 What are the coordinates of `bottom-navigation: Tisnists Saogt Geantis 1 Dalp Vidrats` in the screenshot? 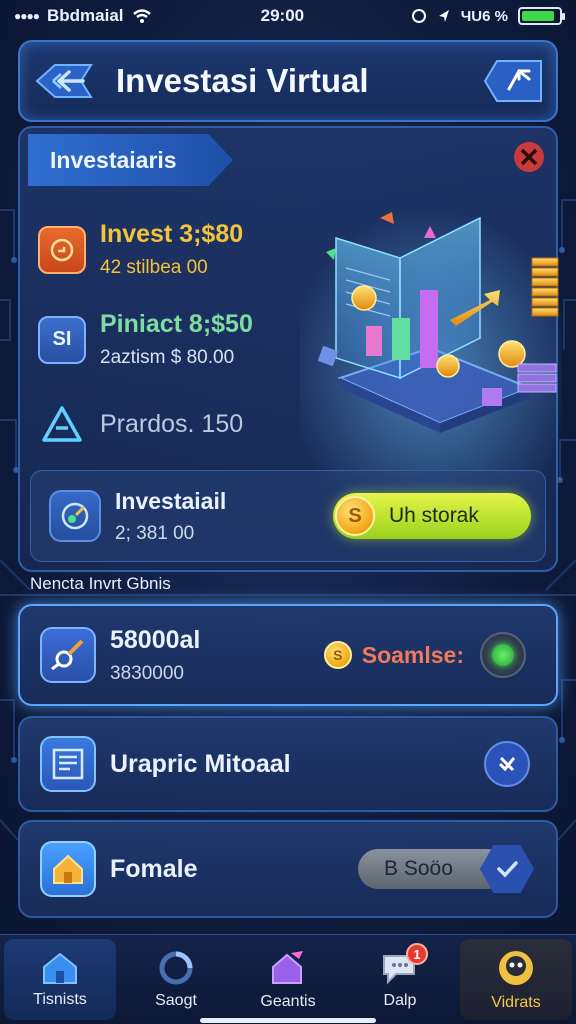 It's located at (288, 979).